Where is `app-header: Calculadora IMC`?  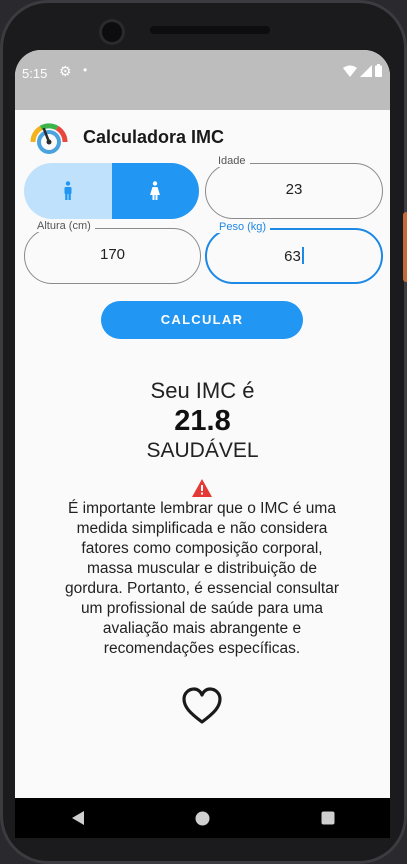 app-header: Calculadora IMC is located at coordinates (202, 138).